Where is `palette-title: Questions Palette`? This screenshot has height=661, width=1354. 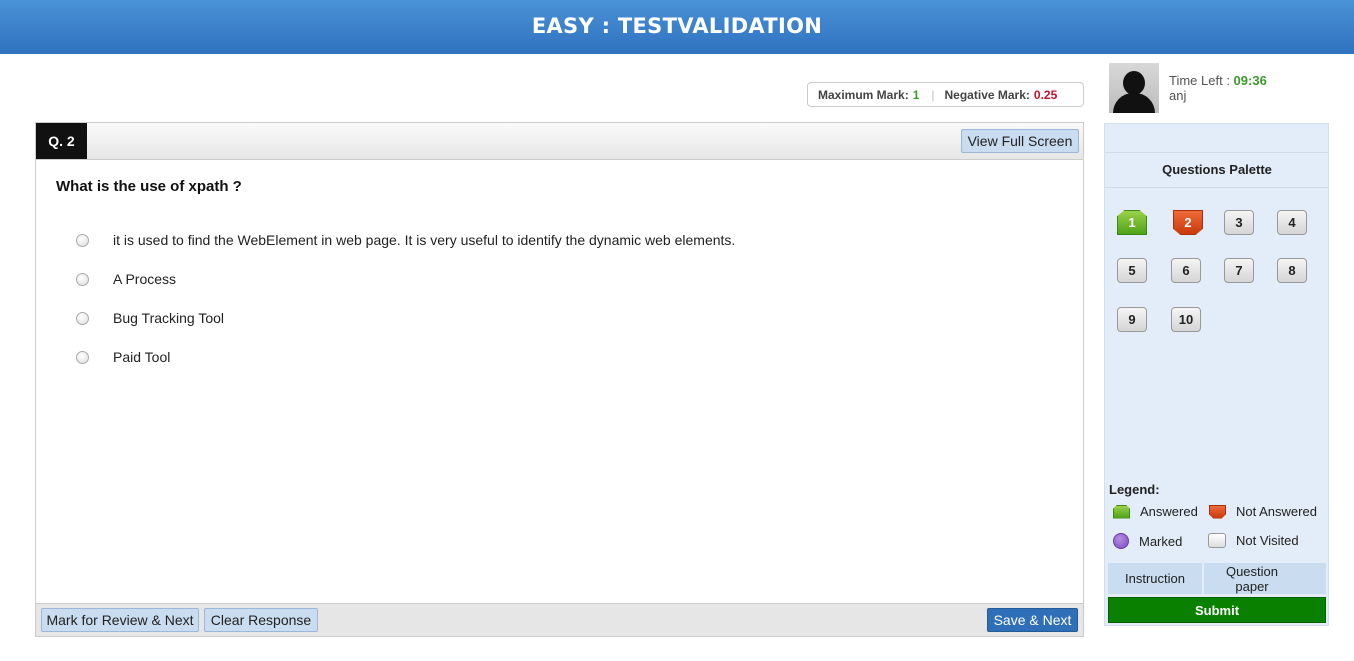
palette-title: Questions Palette is located at coordinates (1217, 170).